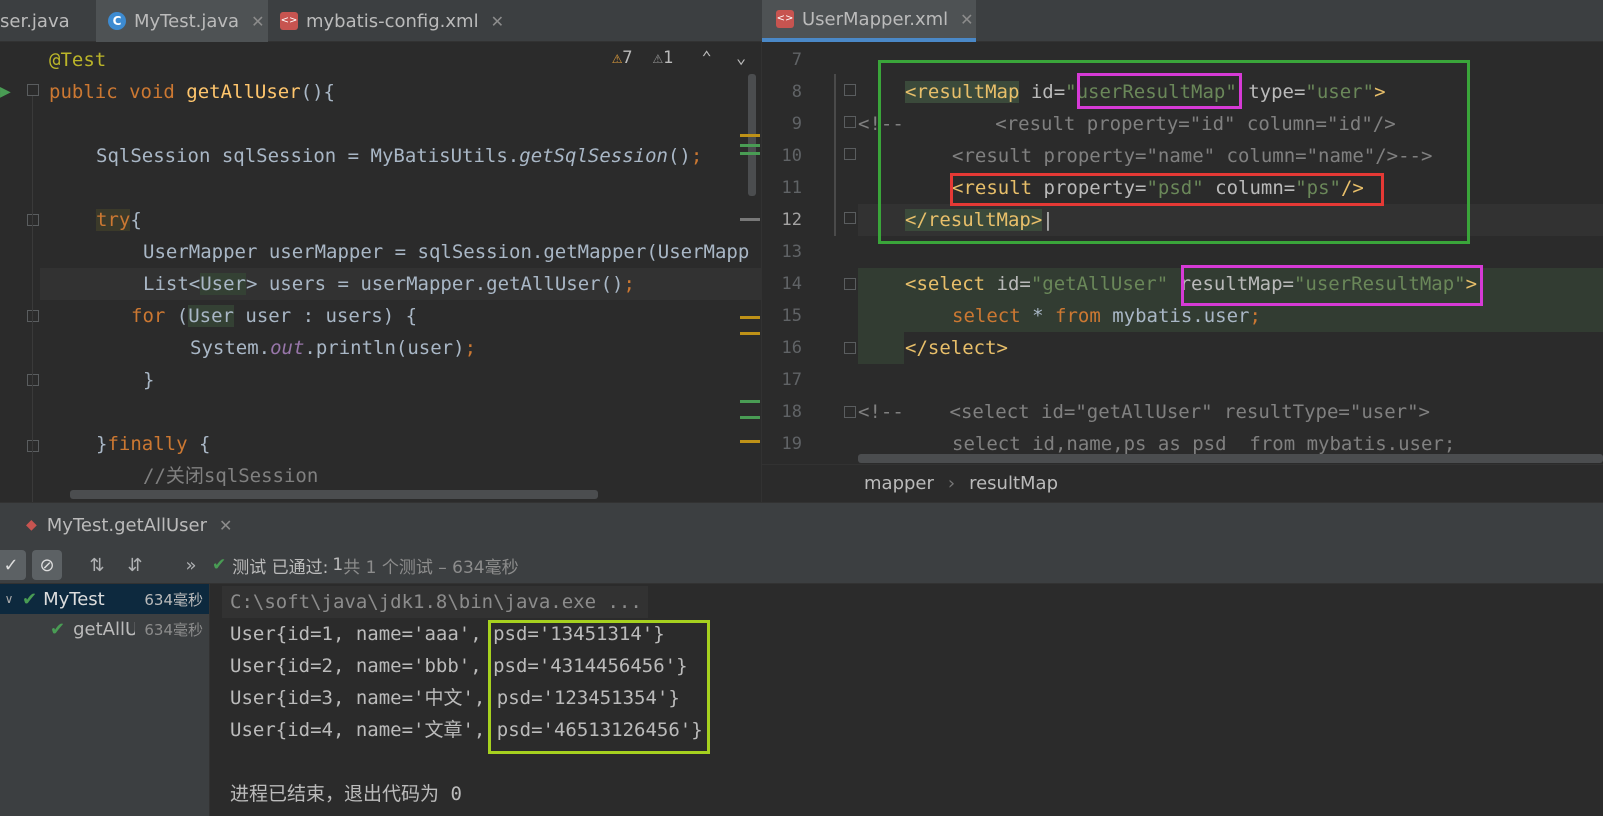 Image resolution: width=1603 pixels, height=816 pixels. What do you see at coordinates (791, 220) in the screenshot?
I see `line-number: 12` at bounding box center [791, 220].